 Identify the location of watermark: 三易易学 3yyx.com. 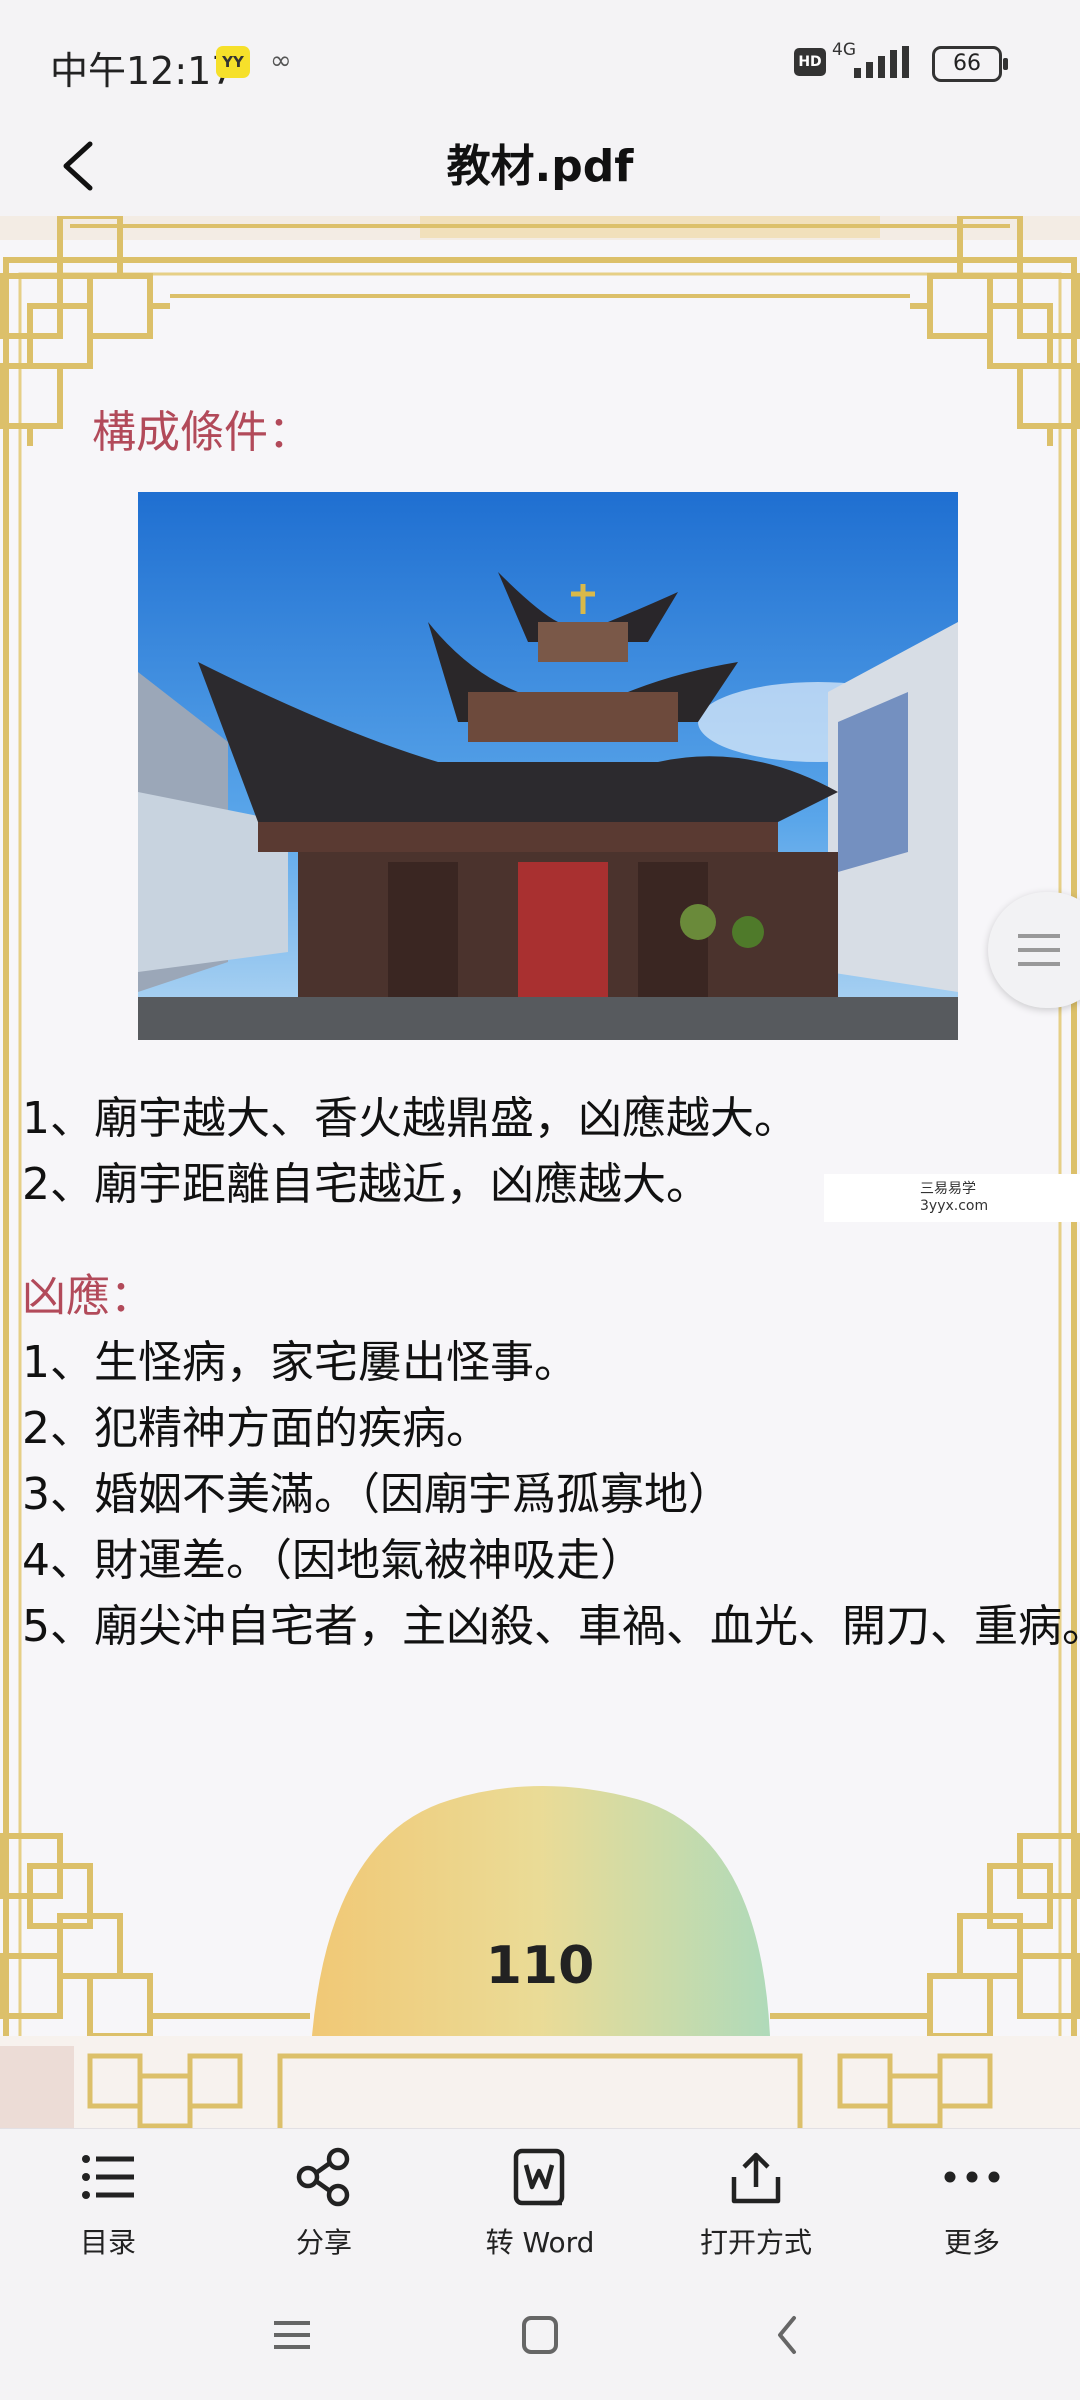
(952, 1198).